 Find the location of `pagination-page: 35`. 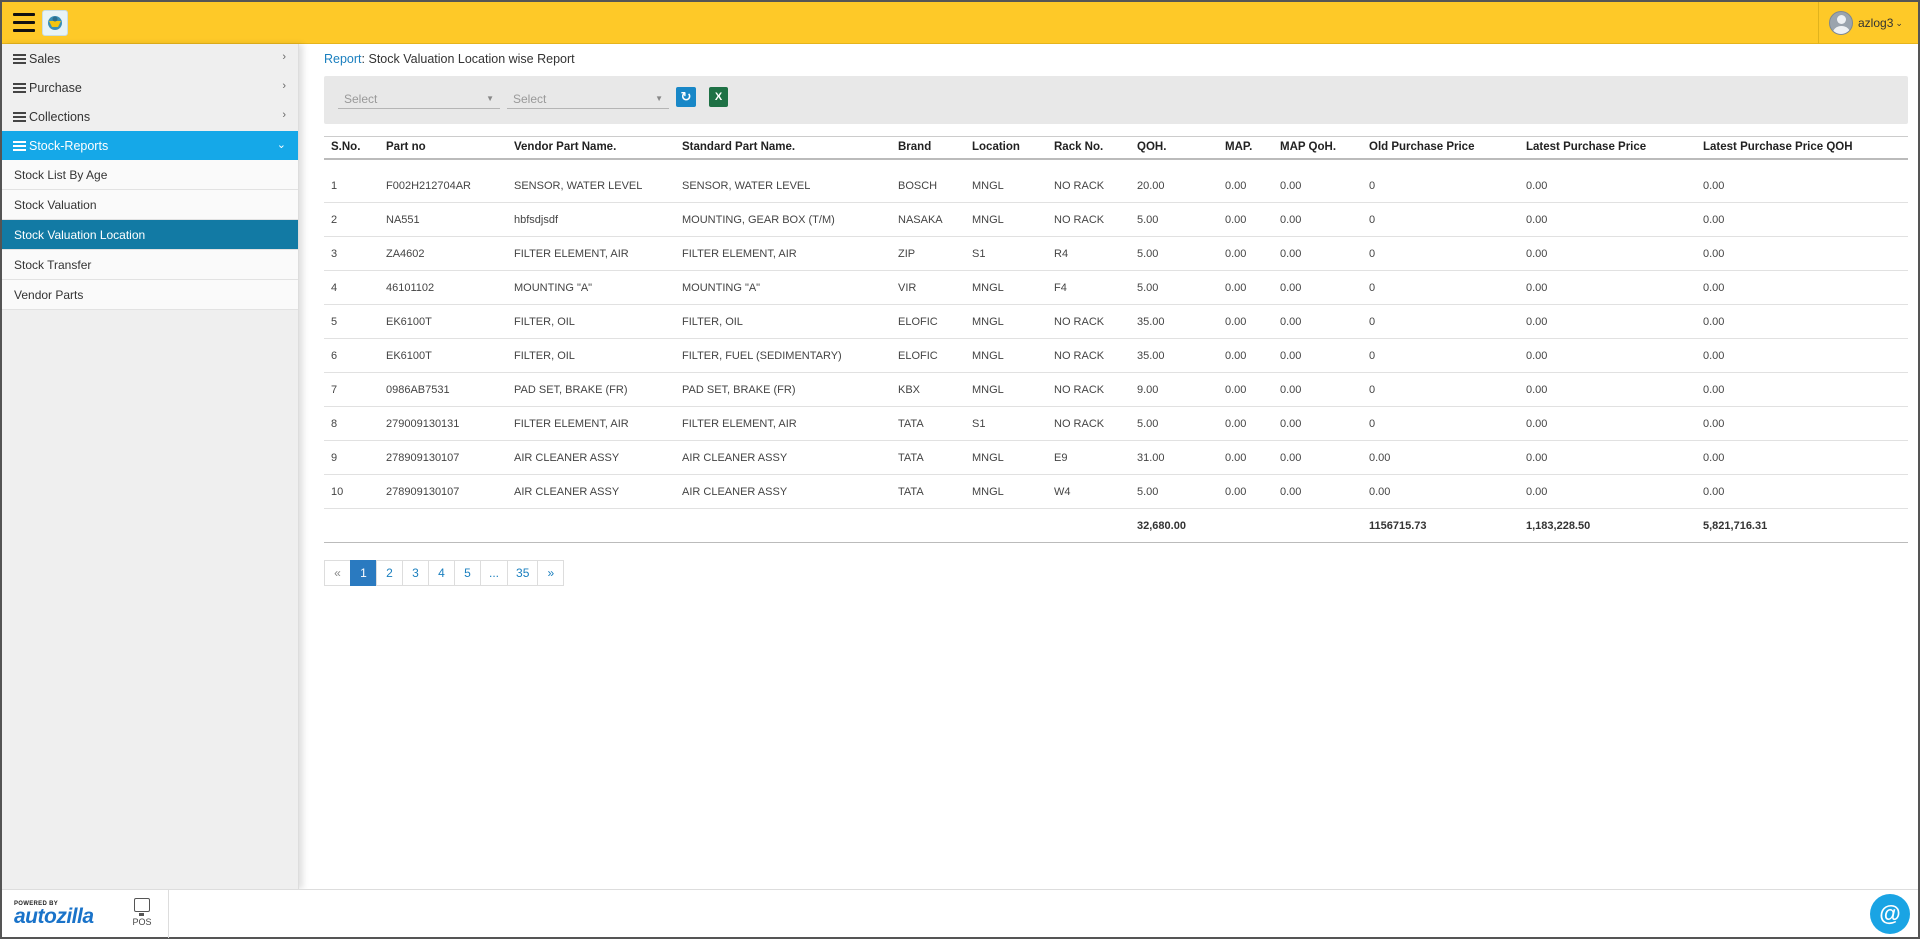

pagination-page: 35 is located at coordinates (523, 573).